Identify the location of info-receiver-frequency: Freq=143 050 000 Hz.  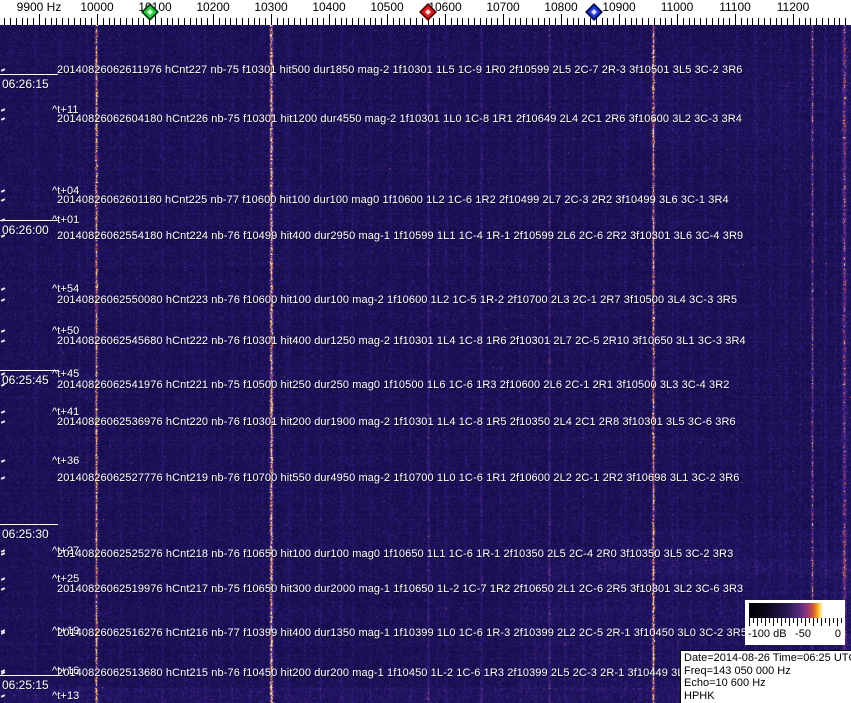
(737, 670).